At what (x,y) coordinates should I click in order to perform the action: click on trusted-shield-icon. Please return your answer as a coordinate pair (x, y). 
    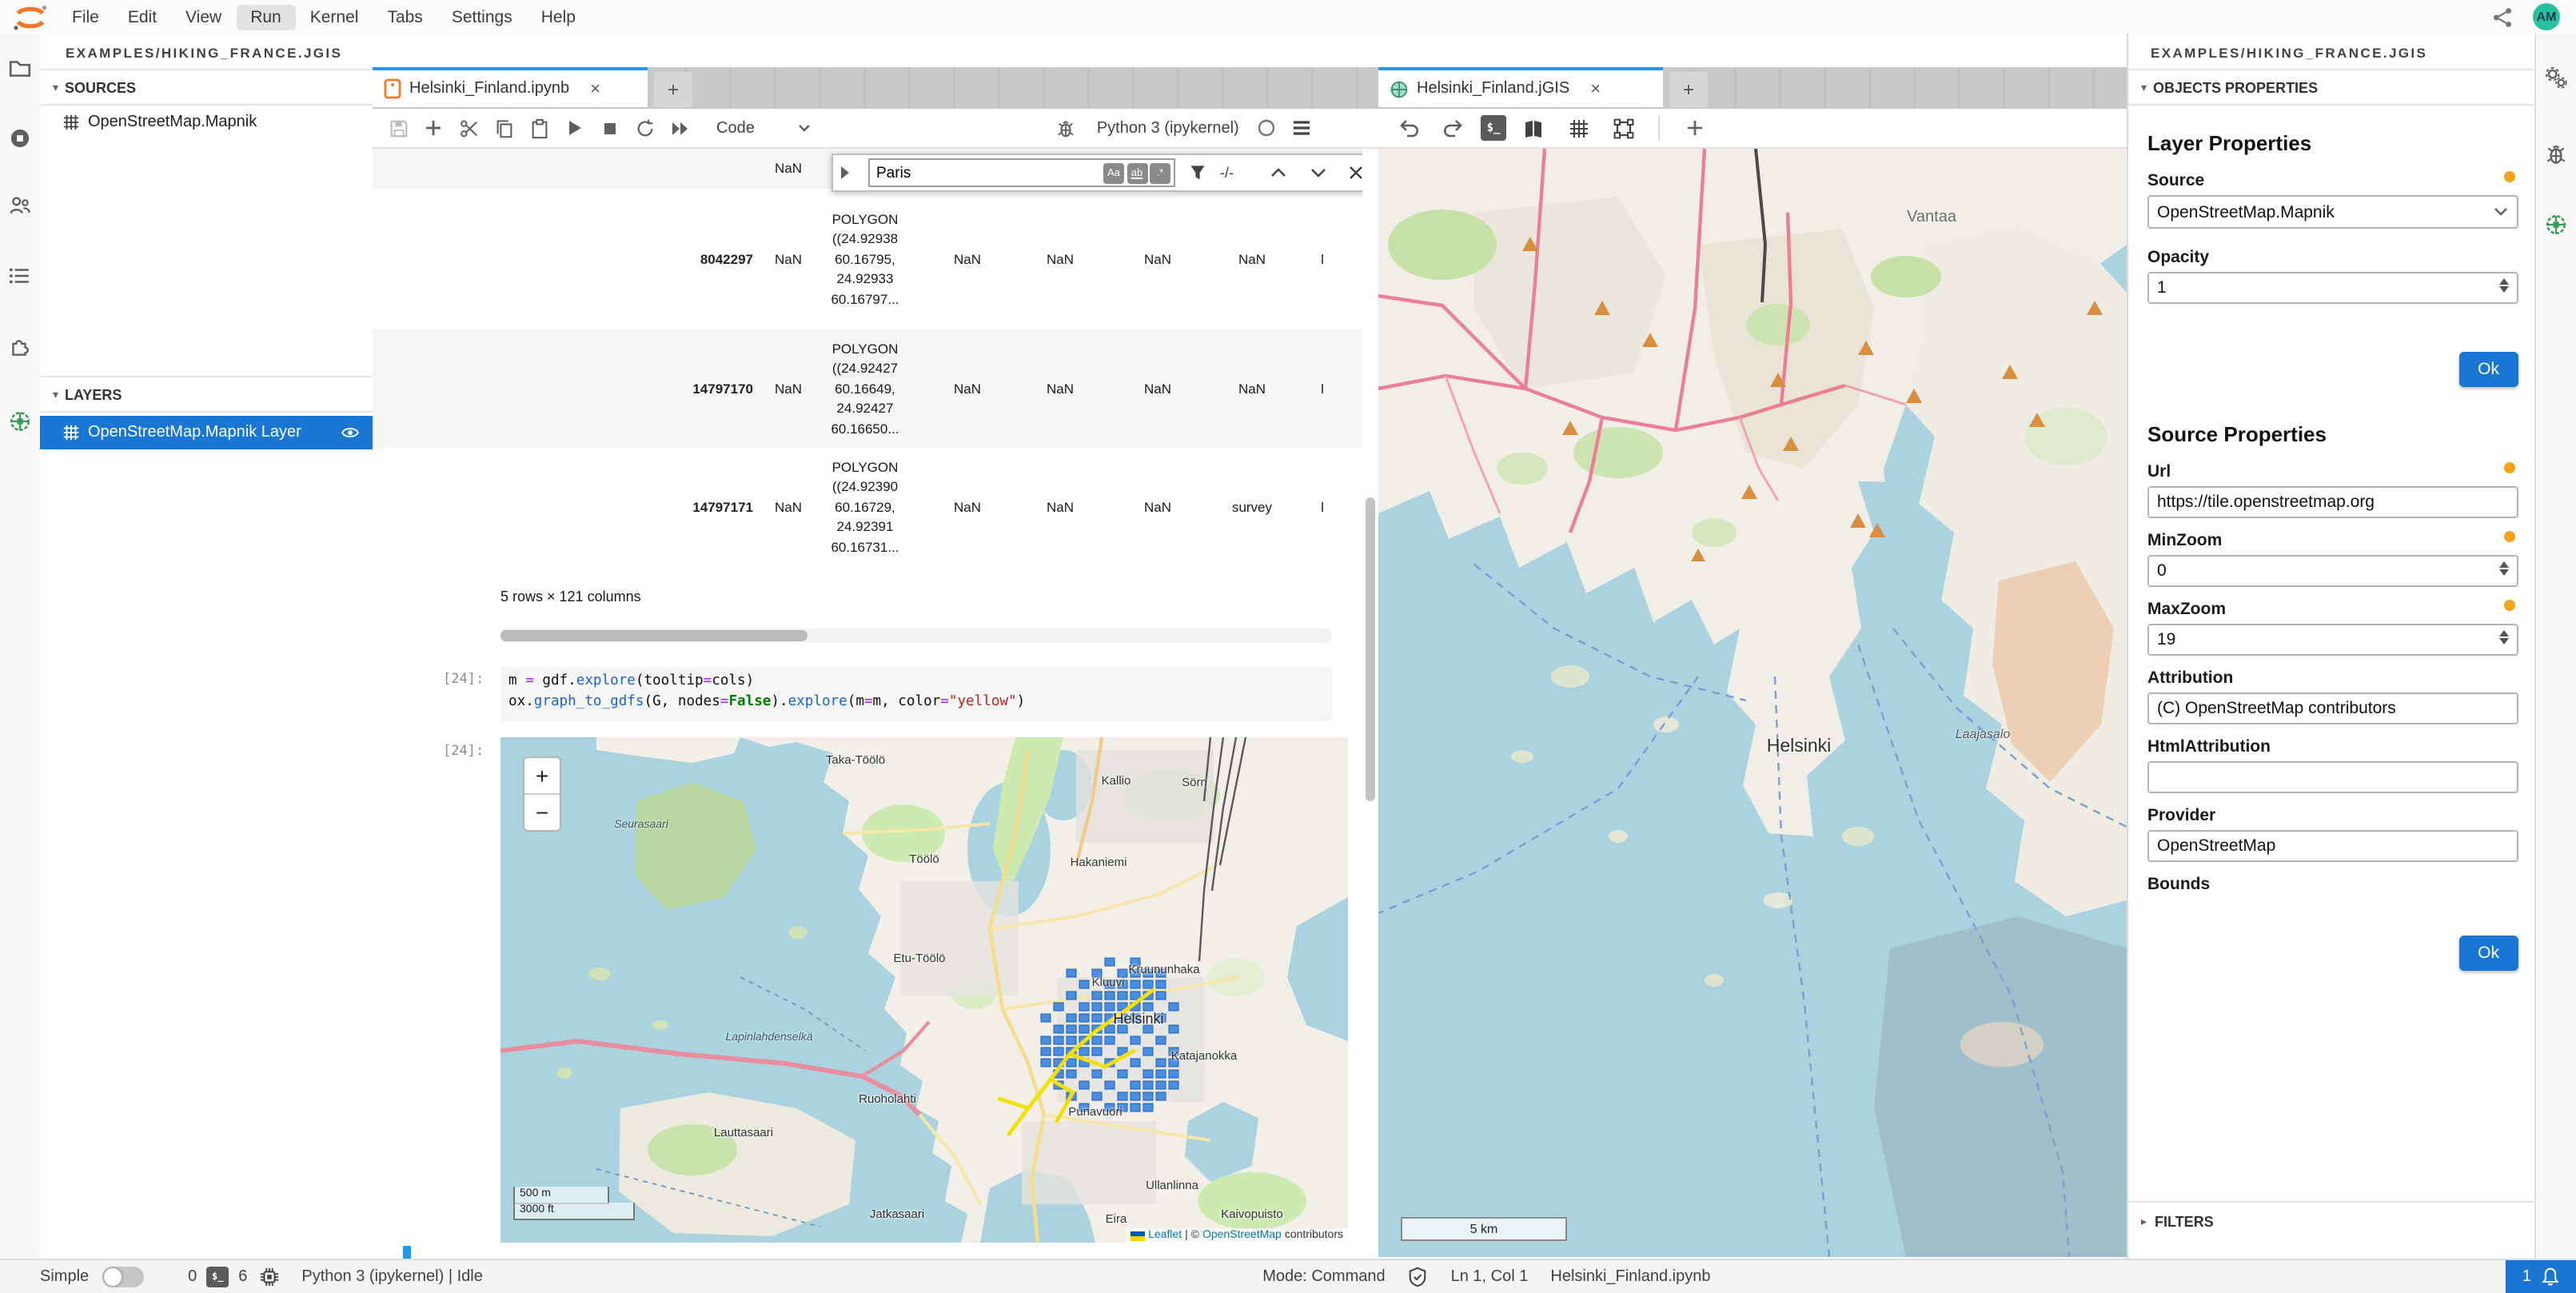
    Looking at the image, I should click on (1418, 1277).